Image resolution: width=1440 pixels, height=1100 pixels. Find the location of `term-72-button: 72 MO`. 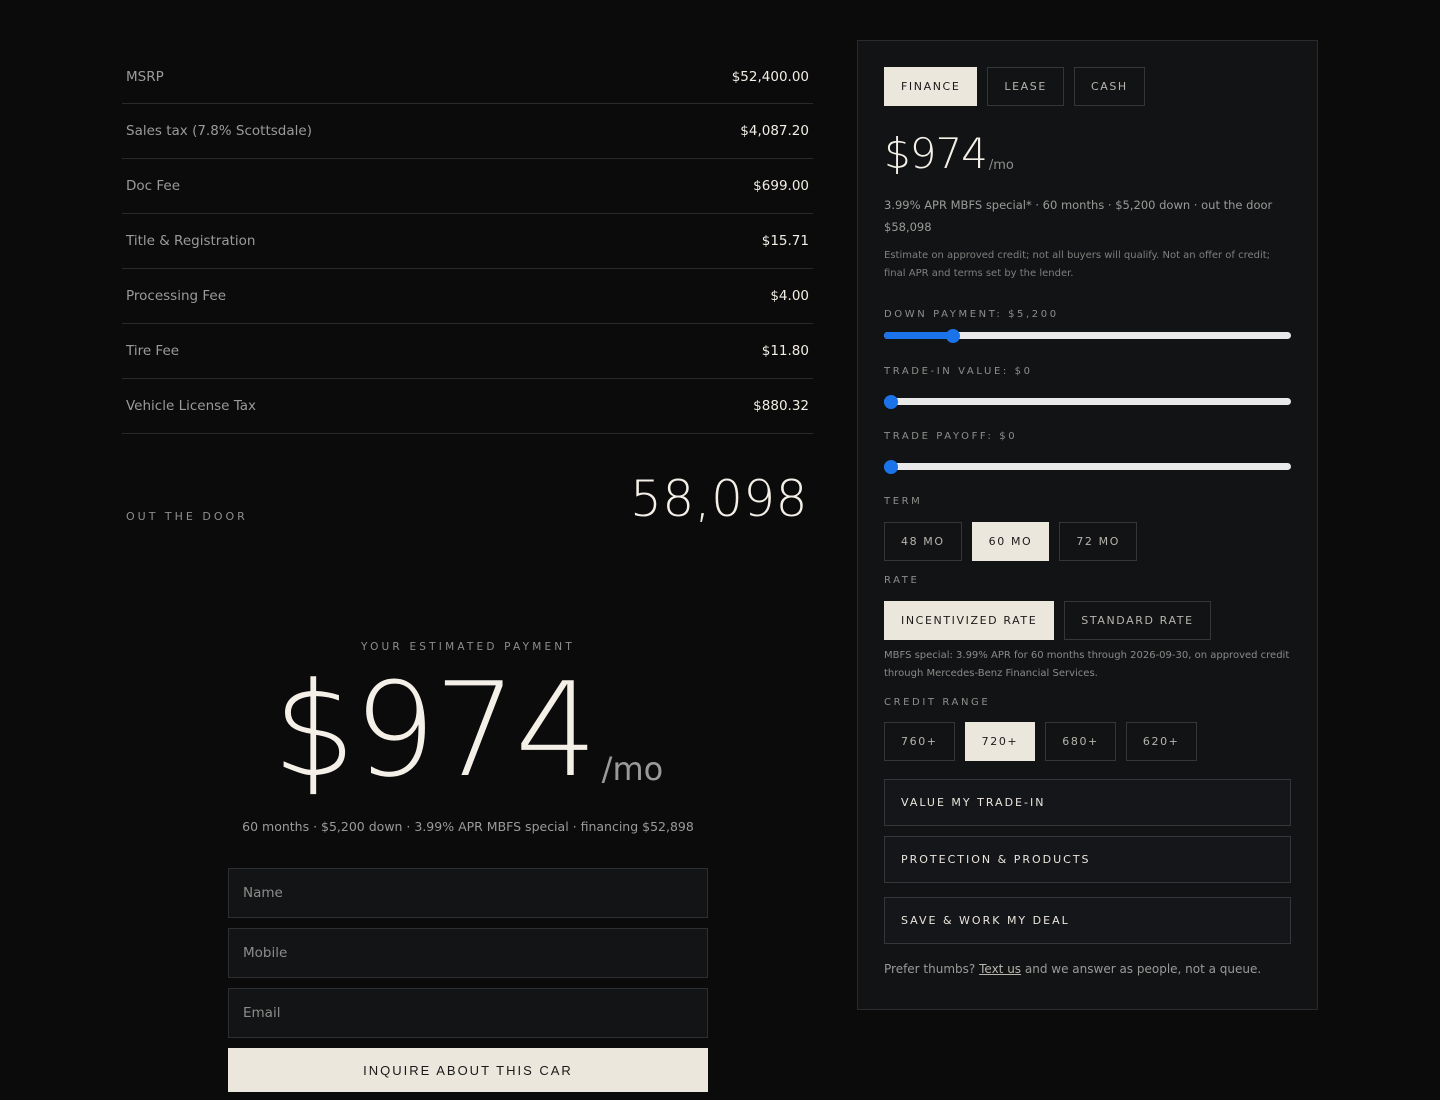

term-72-button: 72 MO is located at coordinates (1098, 541).